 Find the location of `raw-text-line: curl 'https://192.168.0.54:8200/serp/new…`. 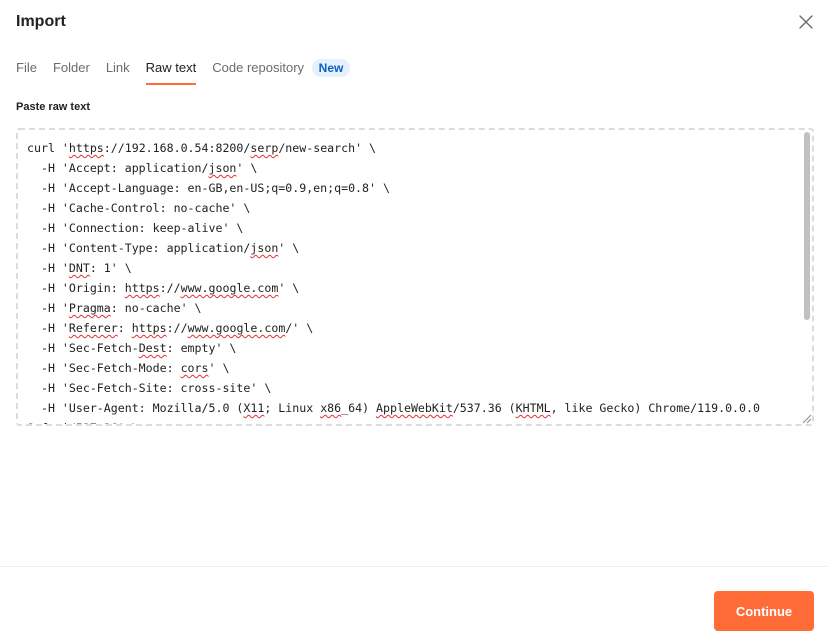

raw-text-line: curl 'https://192.168.0.54:8200/serp/new… is located at coordinates (202, 148).